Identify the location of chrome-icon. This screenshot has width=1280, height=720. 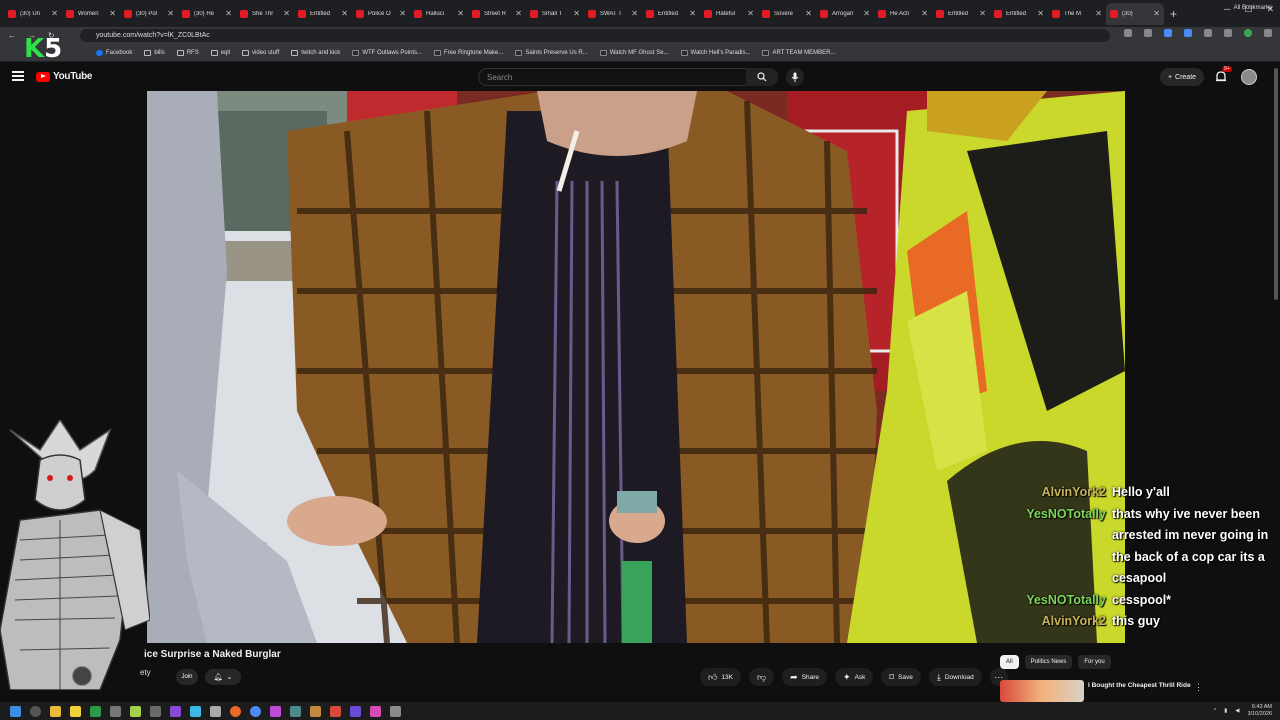
(255, 711).